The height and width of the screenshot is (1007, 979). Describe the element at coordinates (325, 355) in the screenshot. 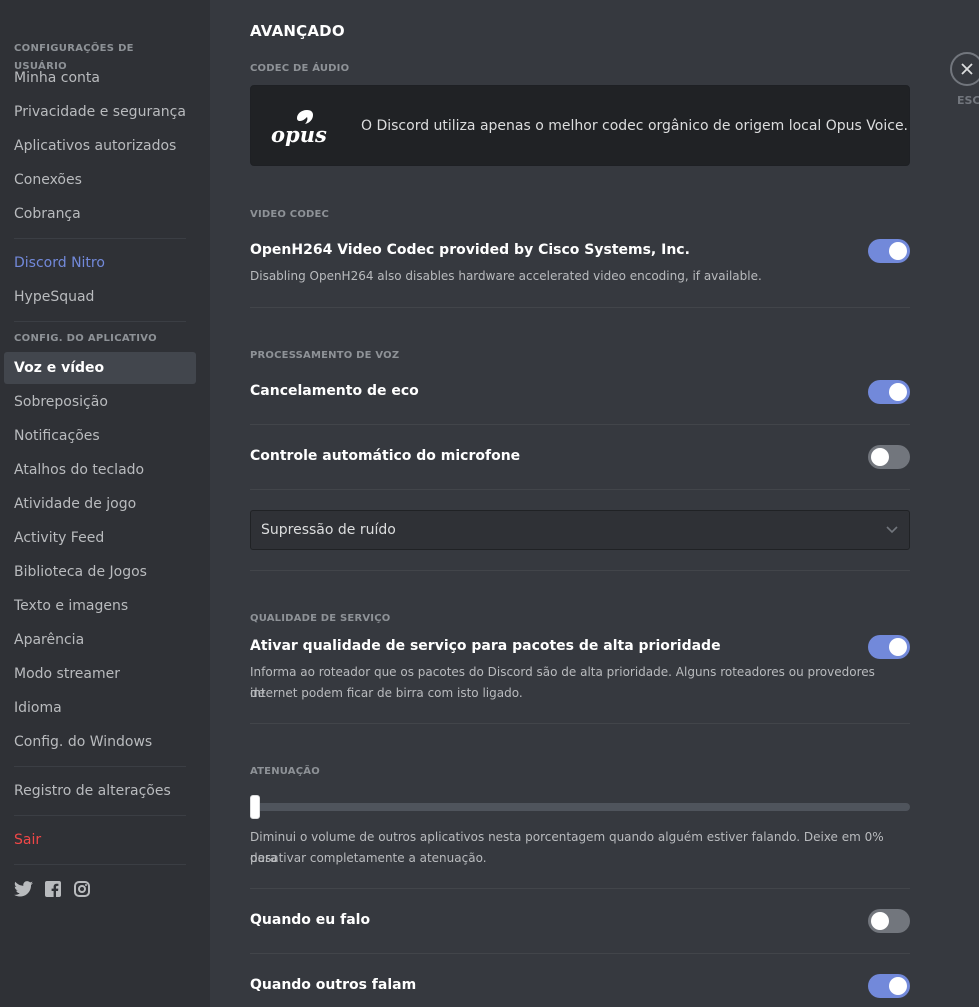

I see `voice-processing-header: PROCESSAMENTO DE VOZ` at that location.